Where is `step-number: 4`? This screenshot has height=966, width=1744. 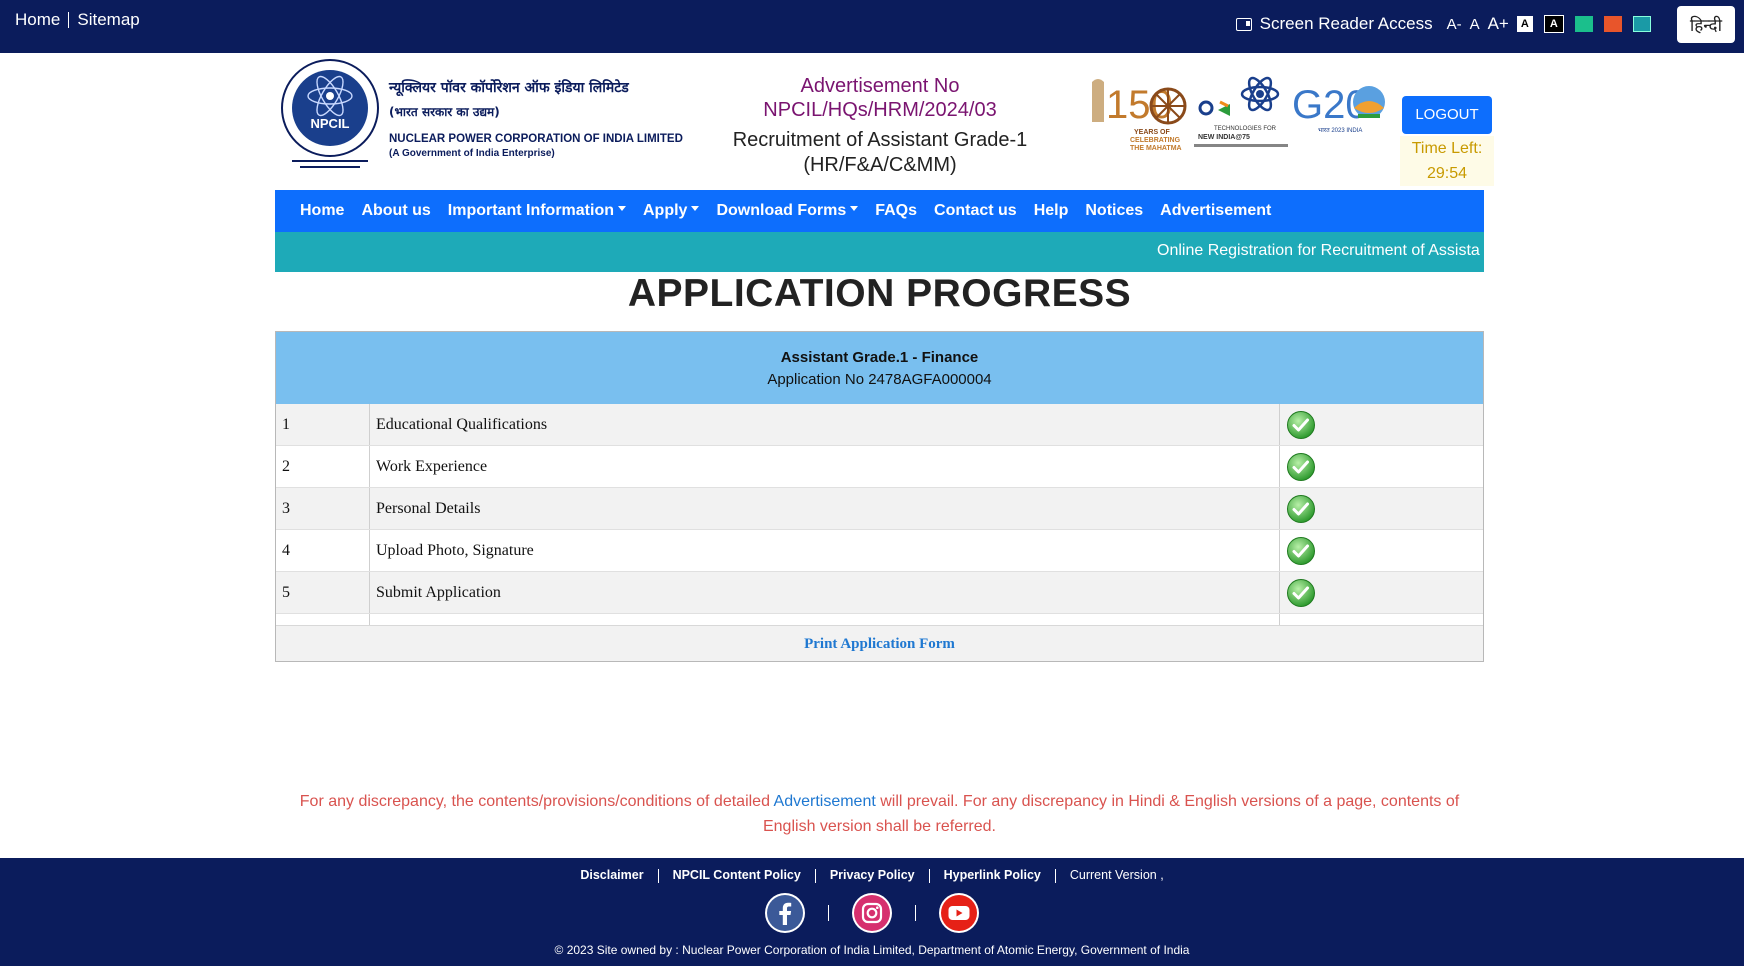
step-number: 4 is located at coordinates (286, 550).